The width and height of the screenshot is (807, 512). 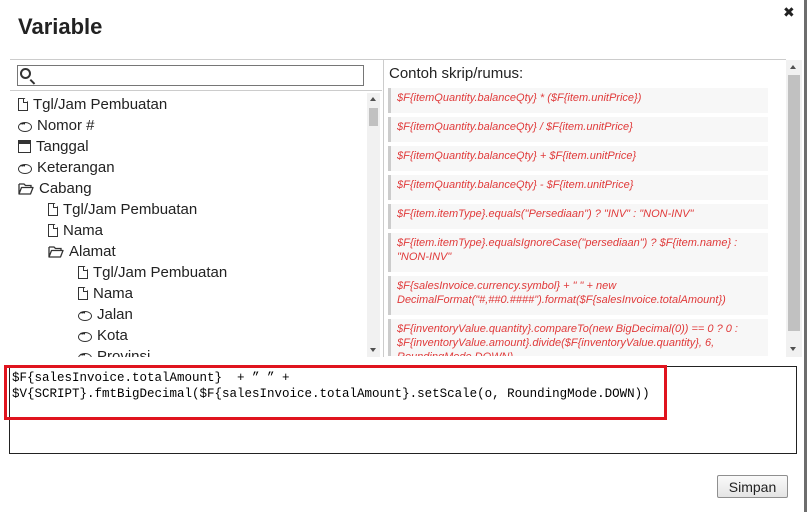 I want to click on tree-item: Alamat, so click(x=82, y=252).